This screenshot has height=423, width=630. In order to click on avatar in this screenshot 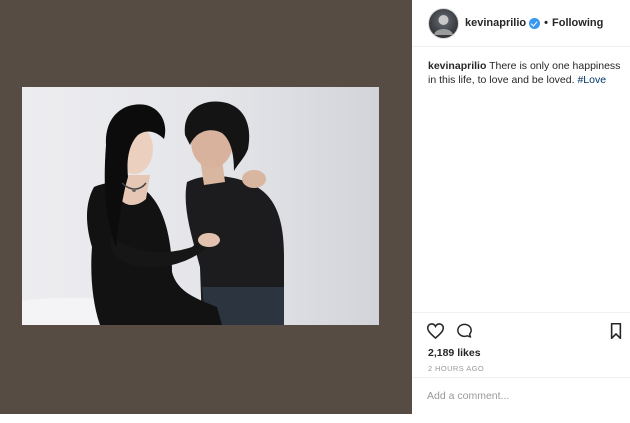, I will do `click(443, 23)`.